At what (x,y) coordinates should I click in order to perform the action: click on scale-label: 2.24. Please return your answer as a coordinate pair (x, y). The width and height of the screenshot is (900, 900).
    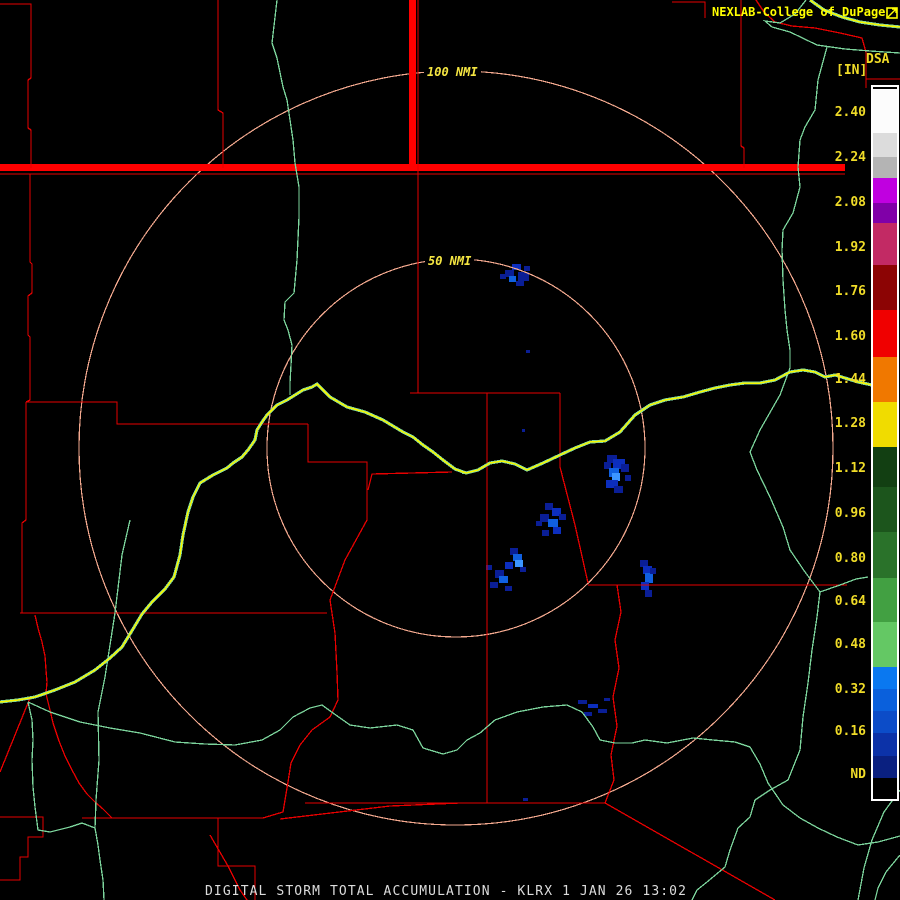
    Looking at the image, I should click on (850, 157).